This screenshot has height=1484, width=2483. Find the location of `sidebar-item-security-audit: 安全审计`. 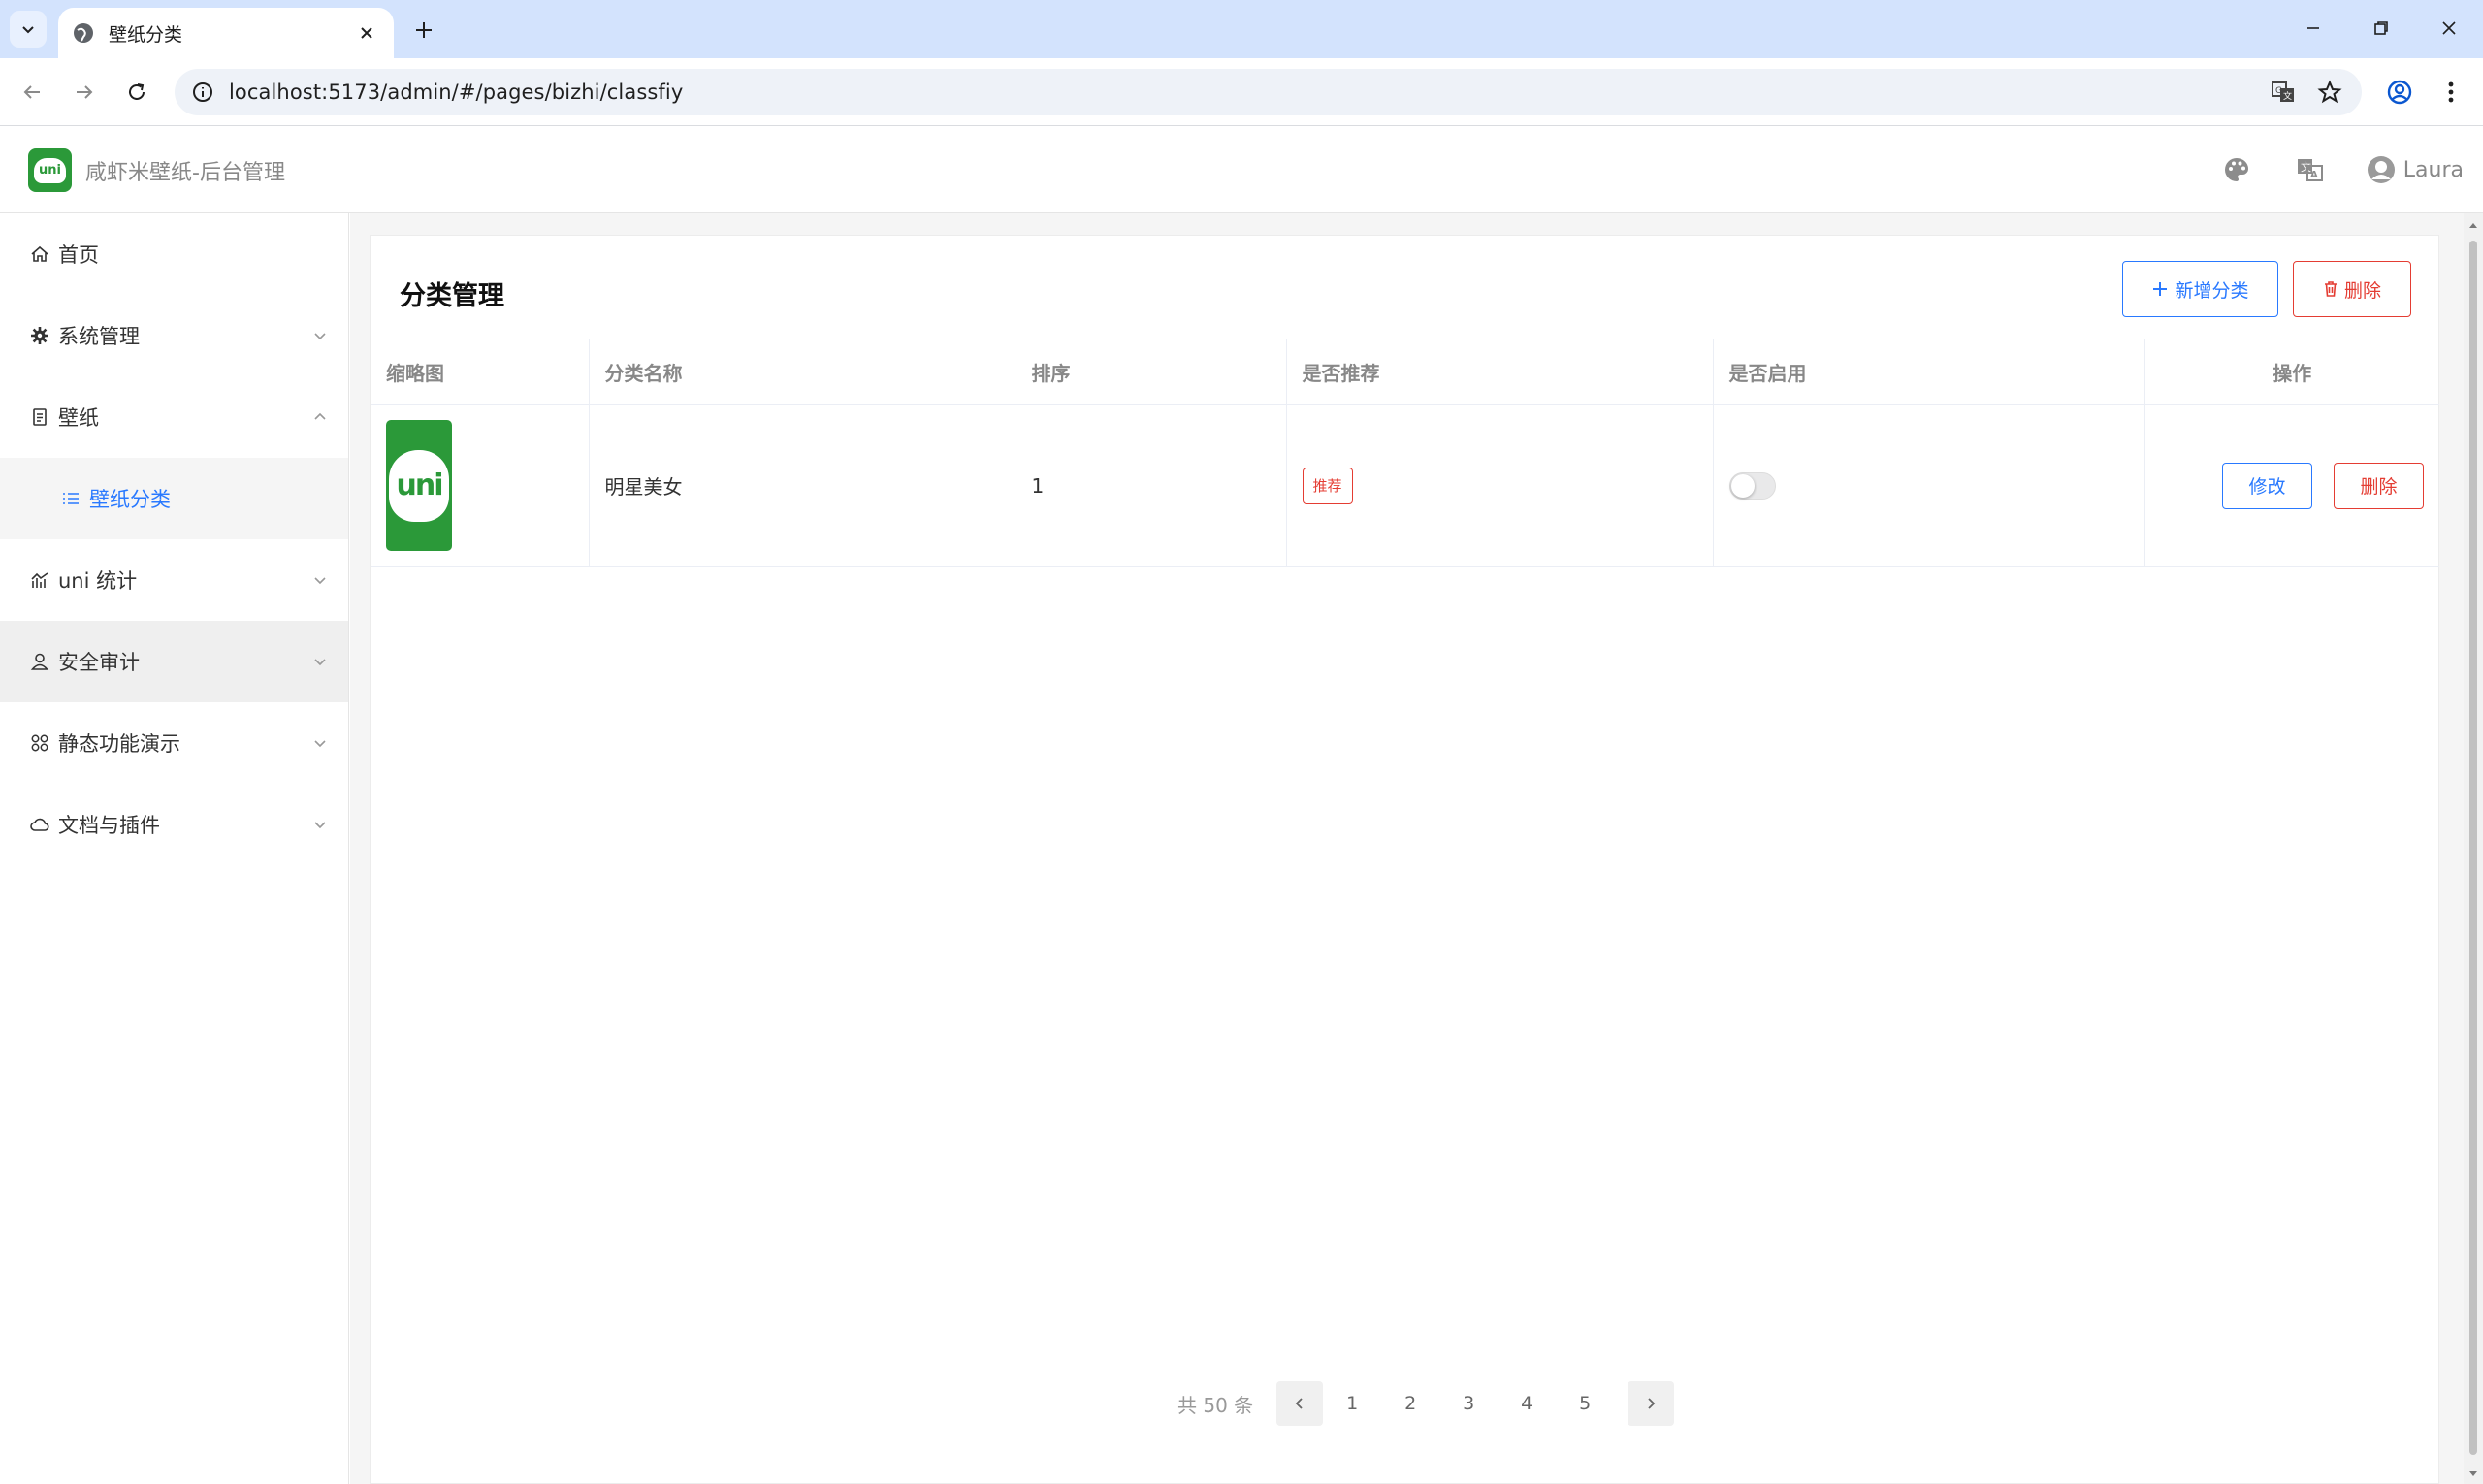

sidebar-item-security-audit: 安全审计 is located at coordinates (174, 661).